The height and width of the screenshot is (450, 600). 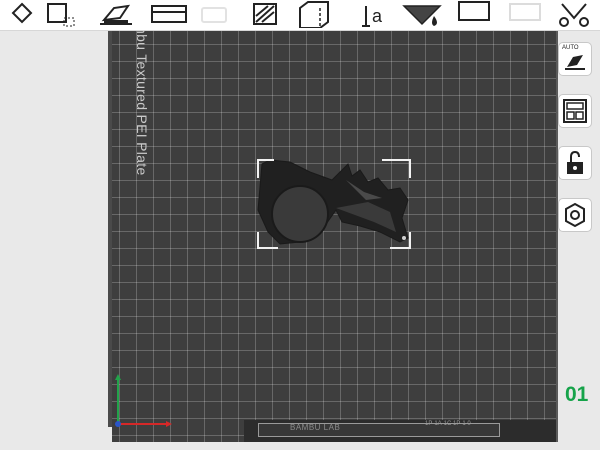 I want to click on plate-label: nbu Textured PEI Plate, so click(x=142, y=101).